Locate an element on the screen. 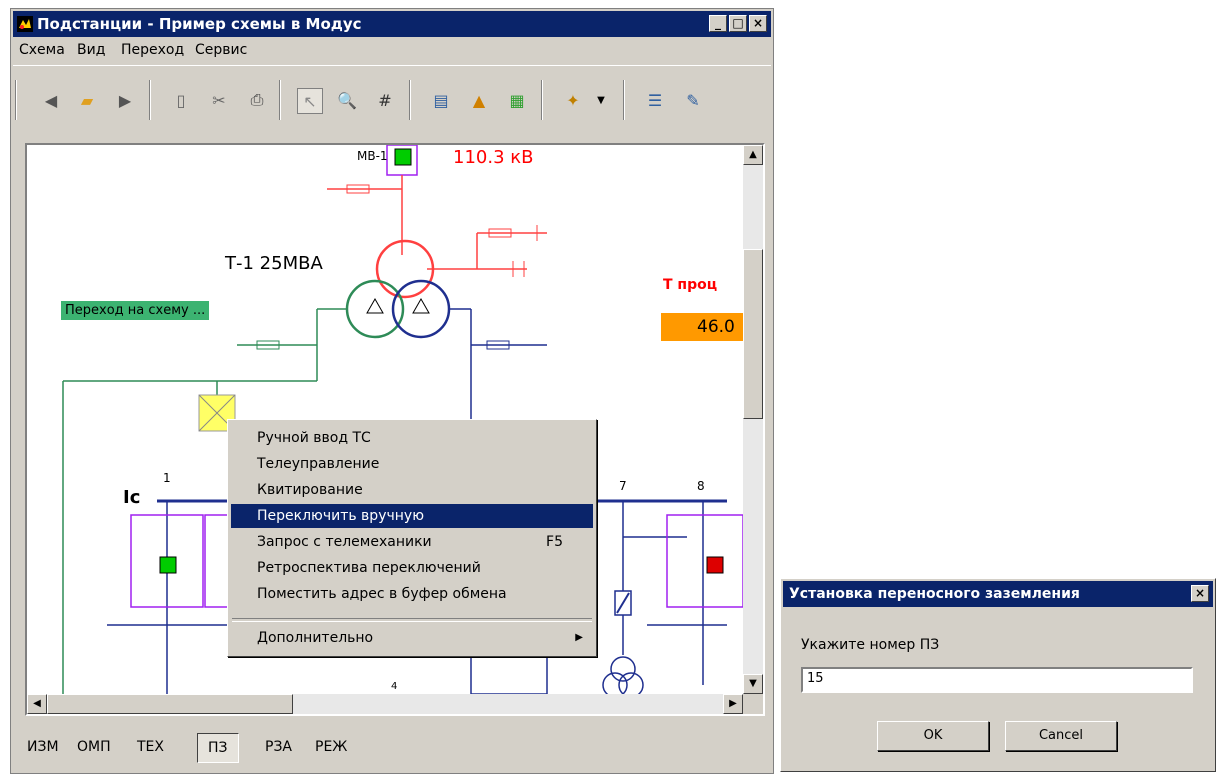 This screenshot has height=776, width=1219. frame-icon: ▯ is located at coordinates (181, 100).